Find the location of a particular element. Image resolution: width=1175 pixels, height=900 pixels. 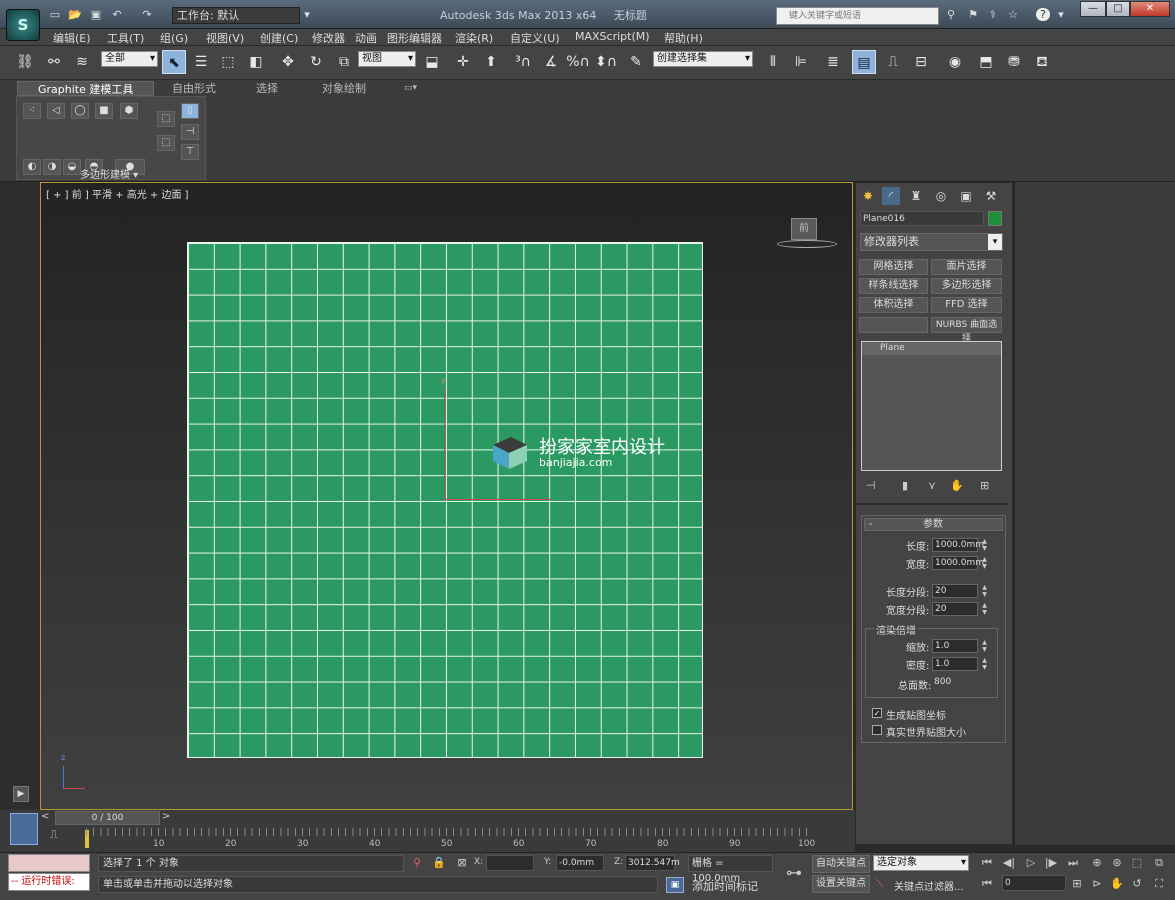

z-coordinate-field: 3012.547m is located at coordinates (652, 863).